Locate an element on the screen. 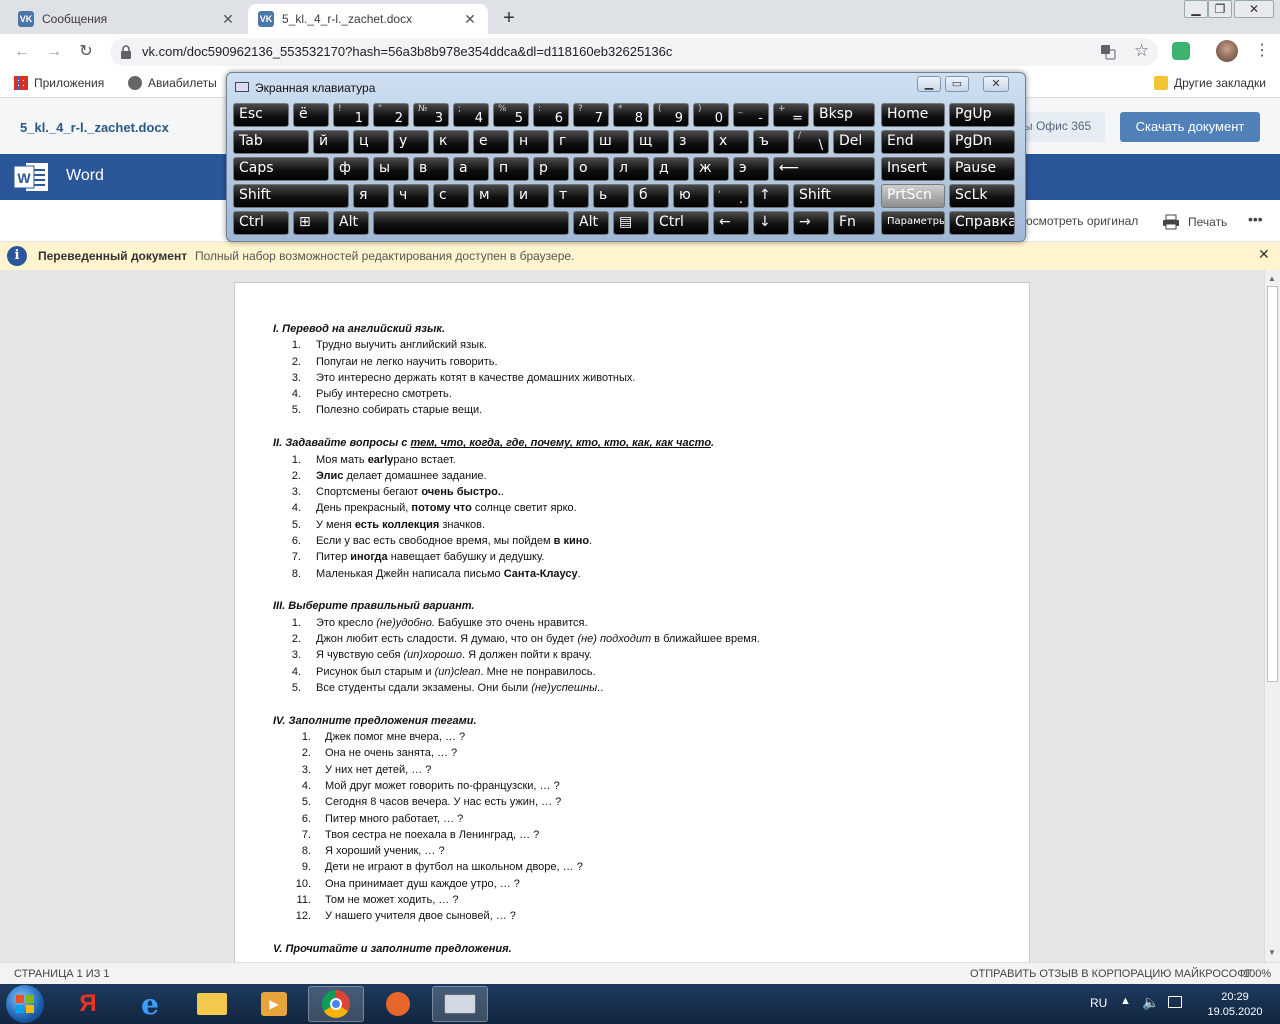 The width and height of the screenshot is (1280, 1024). key-del: Del is located at coordinates (854, 142).